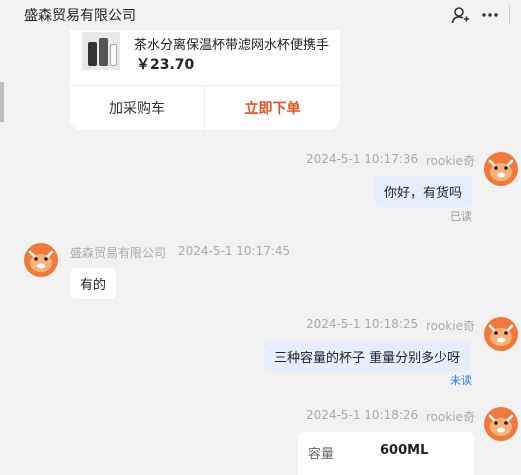 This screenshot has width=521, height=475. I want to click on message-sender: 盛森贸易有限公司, so click(118, 253).